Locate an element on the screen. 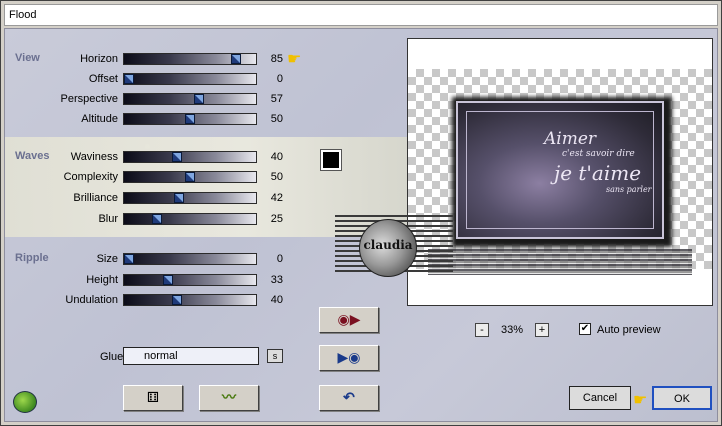  title-bar: Flood is located at coordinates (361, 15).